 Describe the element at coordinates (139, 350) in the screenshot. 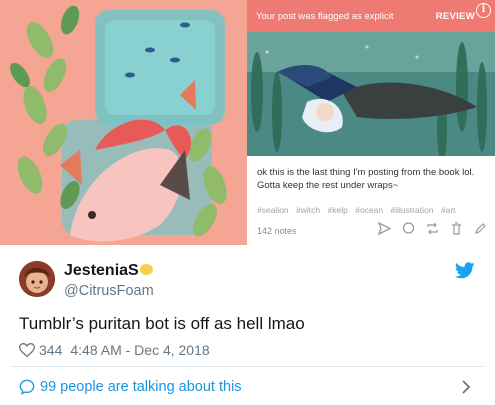

I see `tweet-timestamp: 4:48 AM - Dec 4, 2018` at that location.